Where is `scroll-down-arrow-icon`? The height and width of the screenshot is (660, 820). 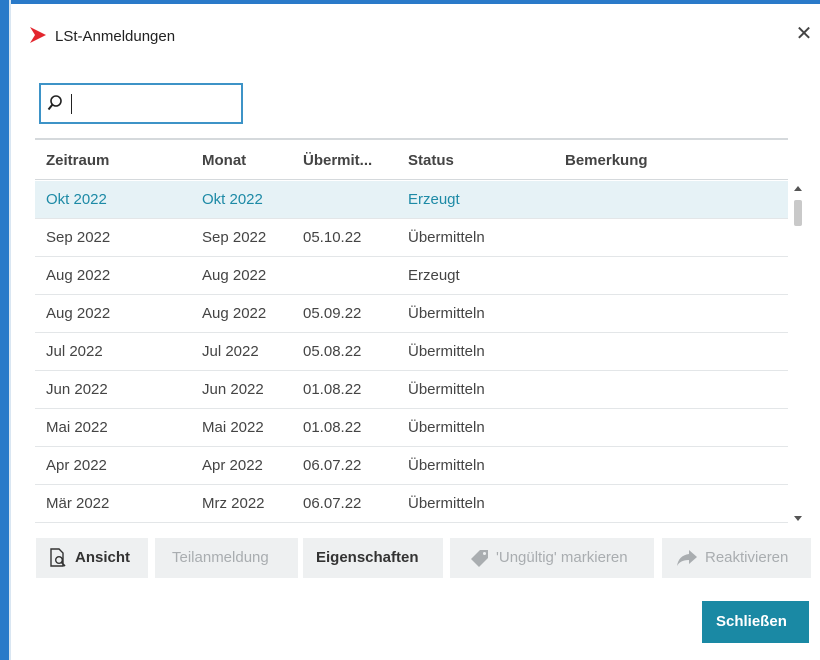
scroll-down-arrow-icon is located at coordinates (798, 518).